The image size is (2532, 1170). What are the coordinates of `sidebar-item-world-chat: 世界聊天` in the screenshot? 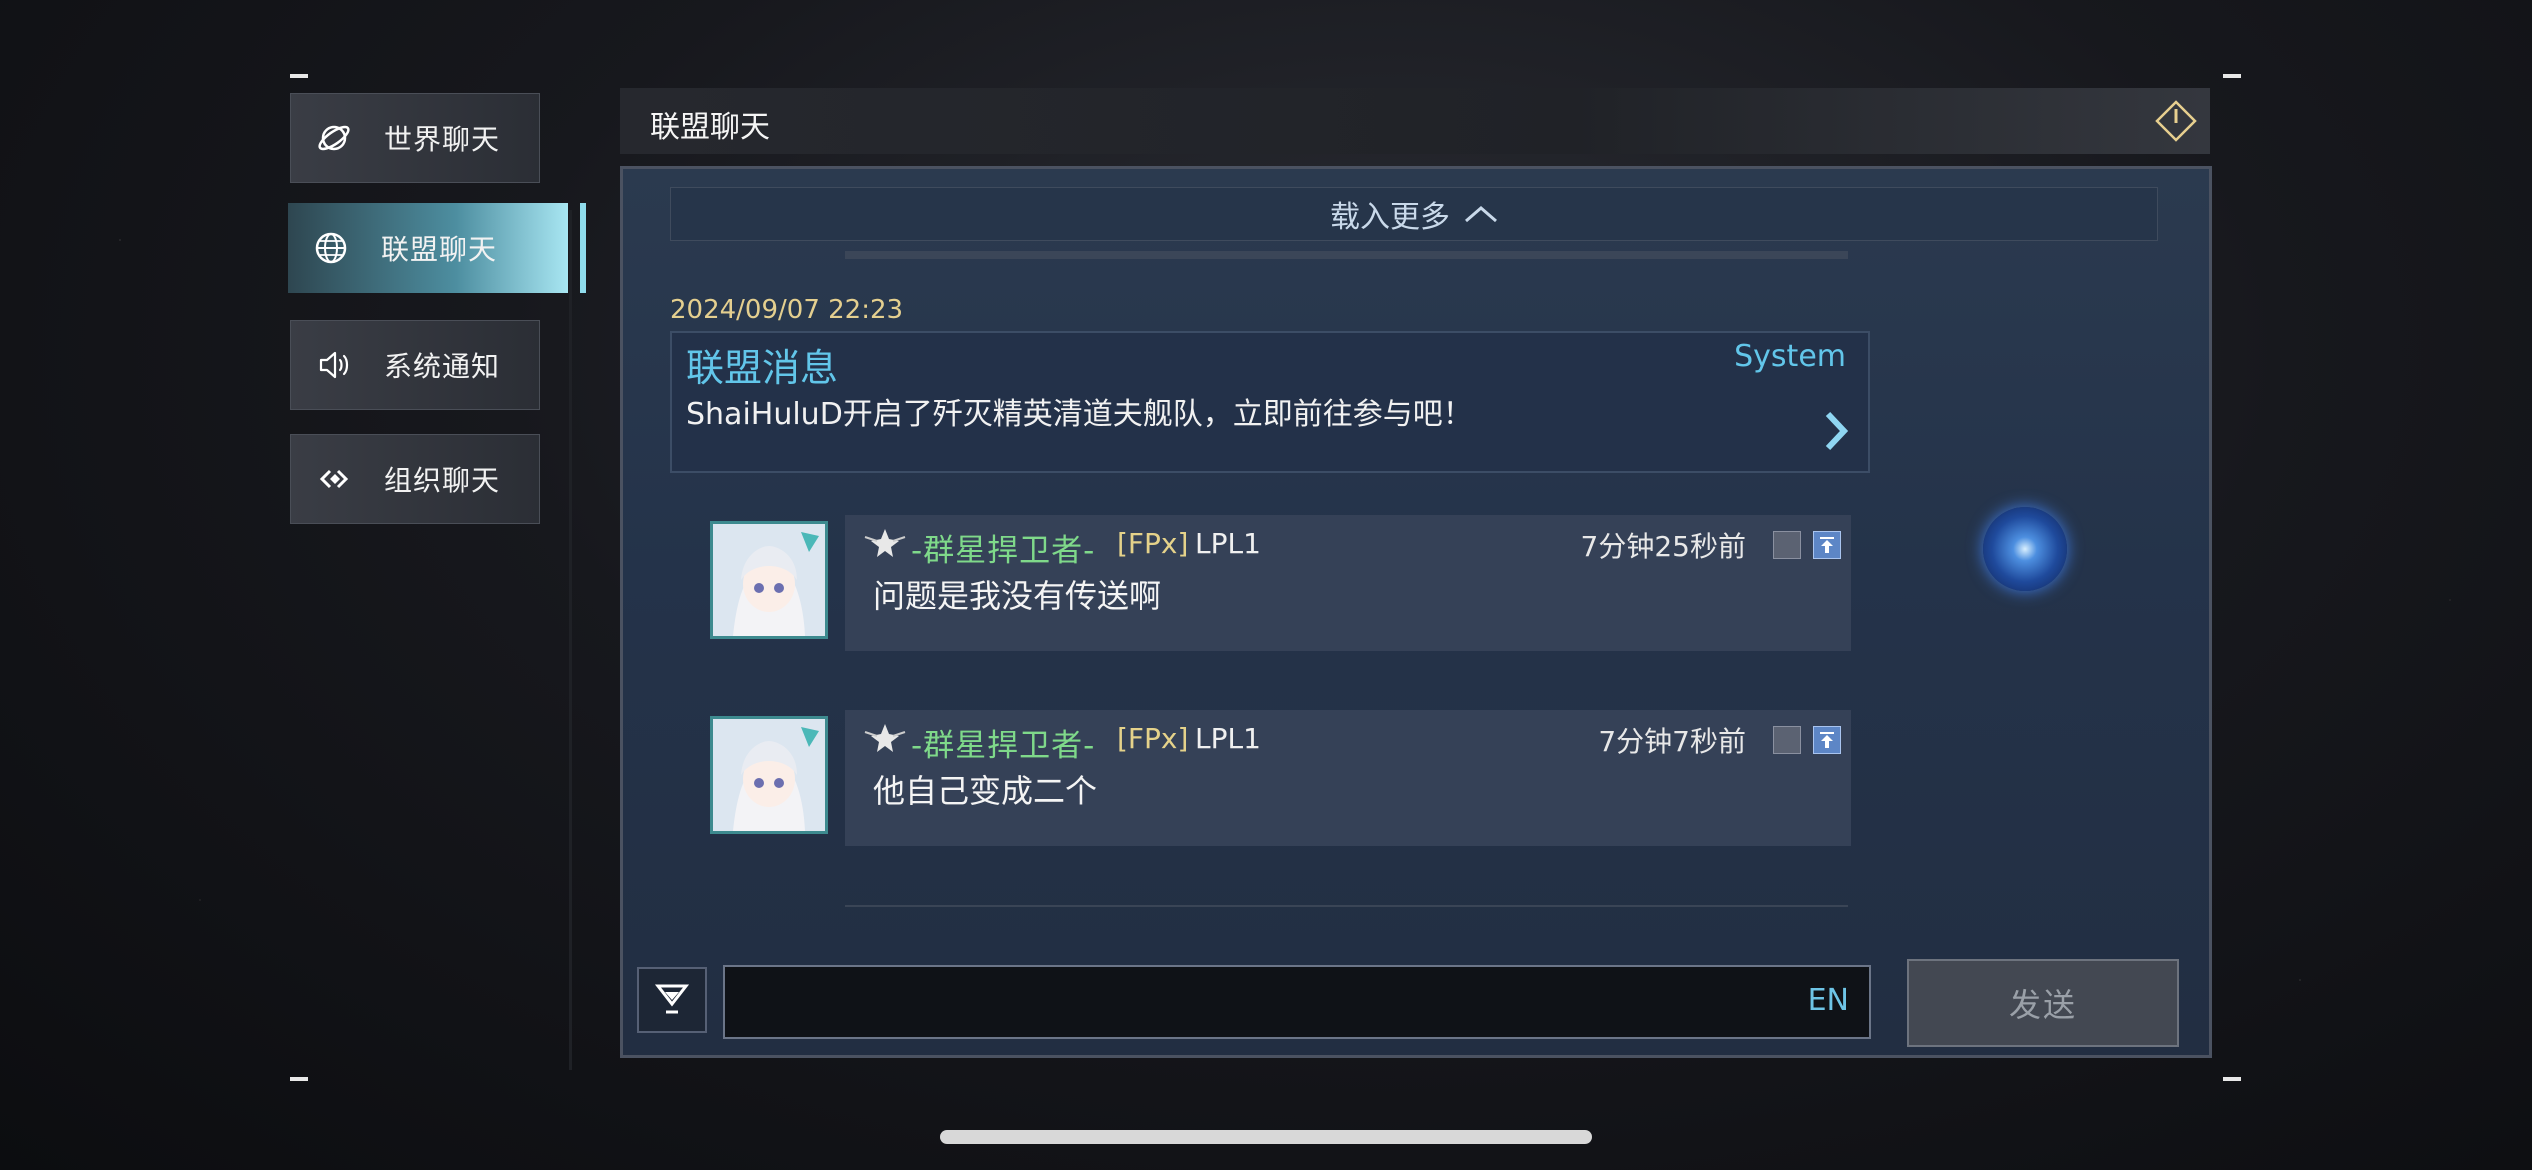 It's located at (415, 138).